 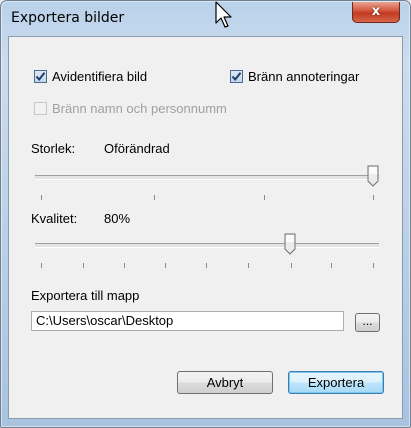 I want to click on size-label: Storlek:, so click(x=53, y=148).